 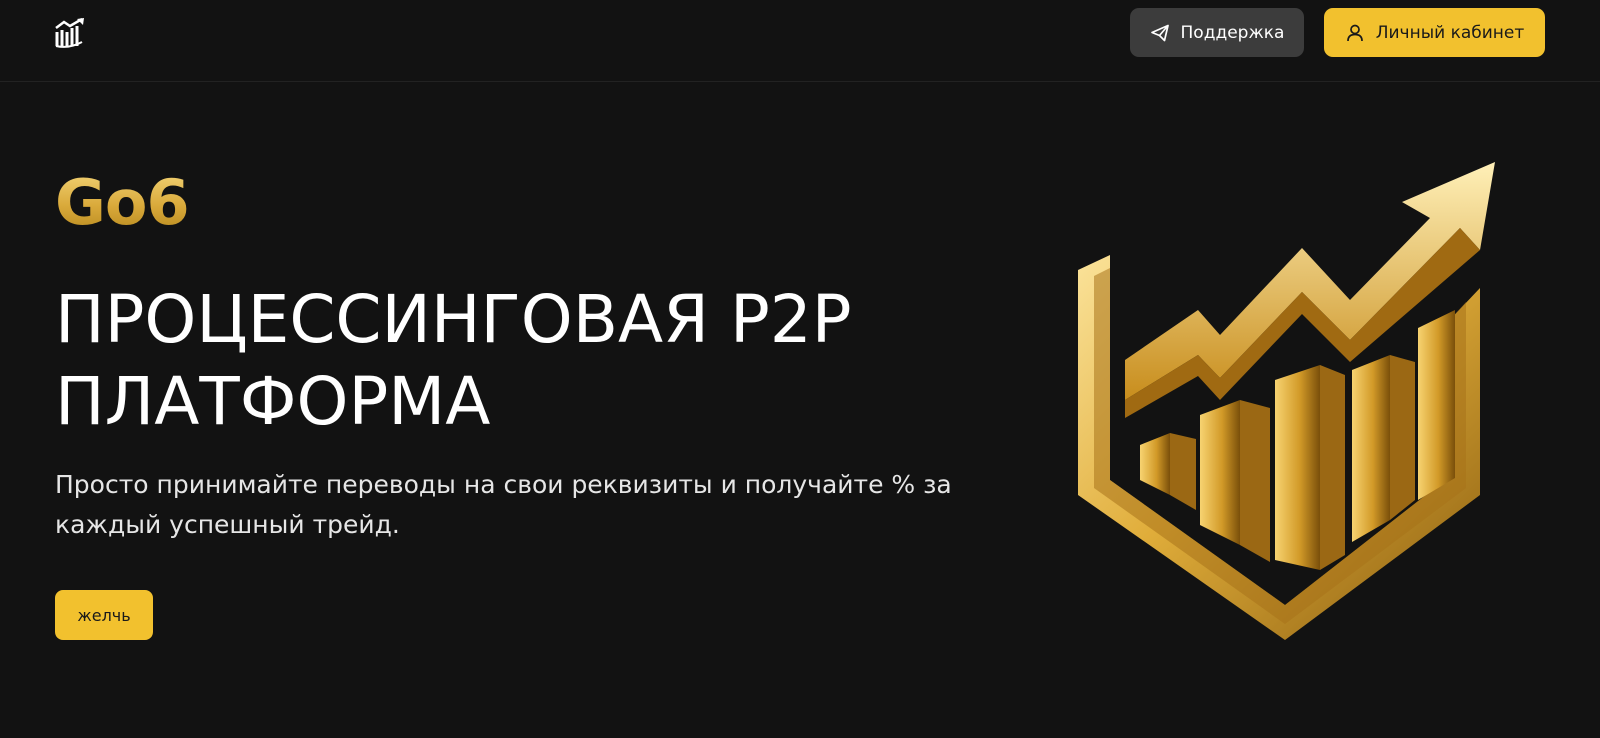 I want to click on telegram-send-icon, so click(x=1160, y=33).